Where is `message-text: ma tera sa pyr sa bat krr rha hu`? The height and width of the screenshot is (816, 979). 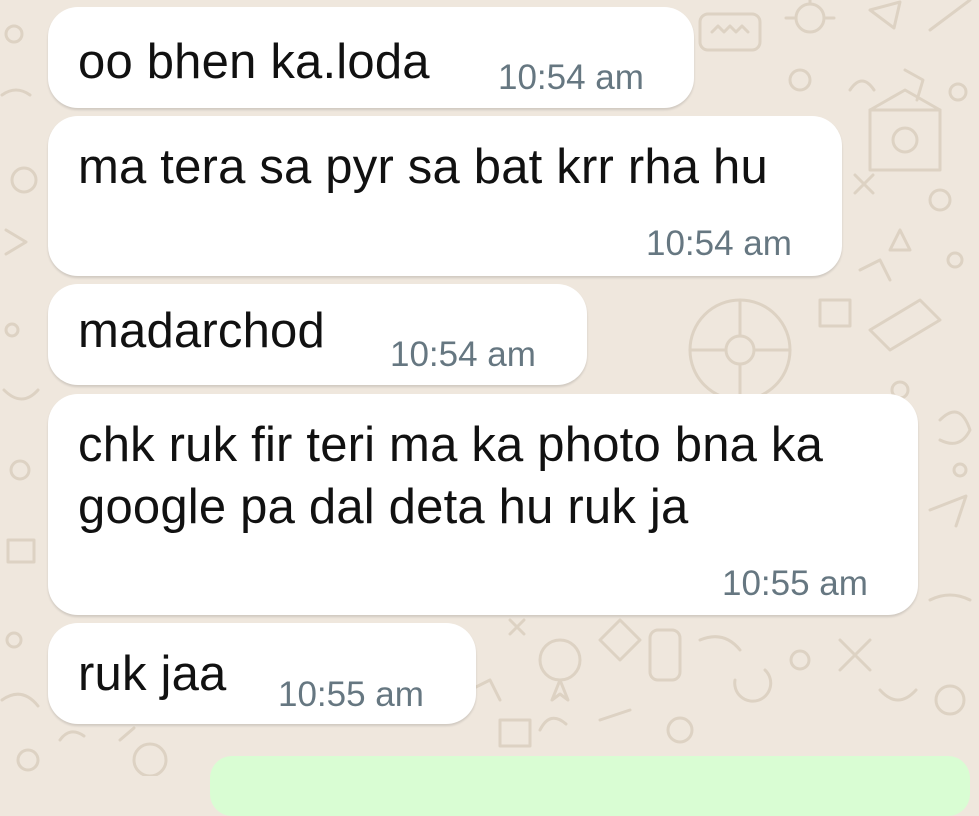
message-text: ma tera sa pyr sa bat krr rha hu is located at coordinates (423, 167).